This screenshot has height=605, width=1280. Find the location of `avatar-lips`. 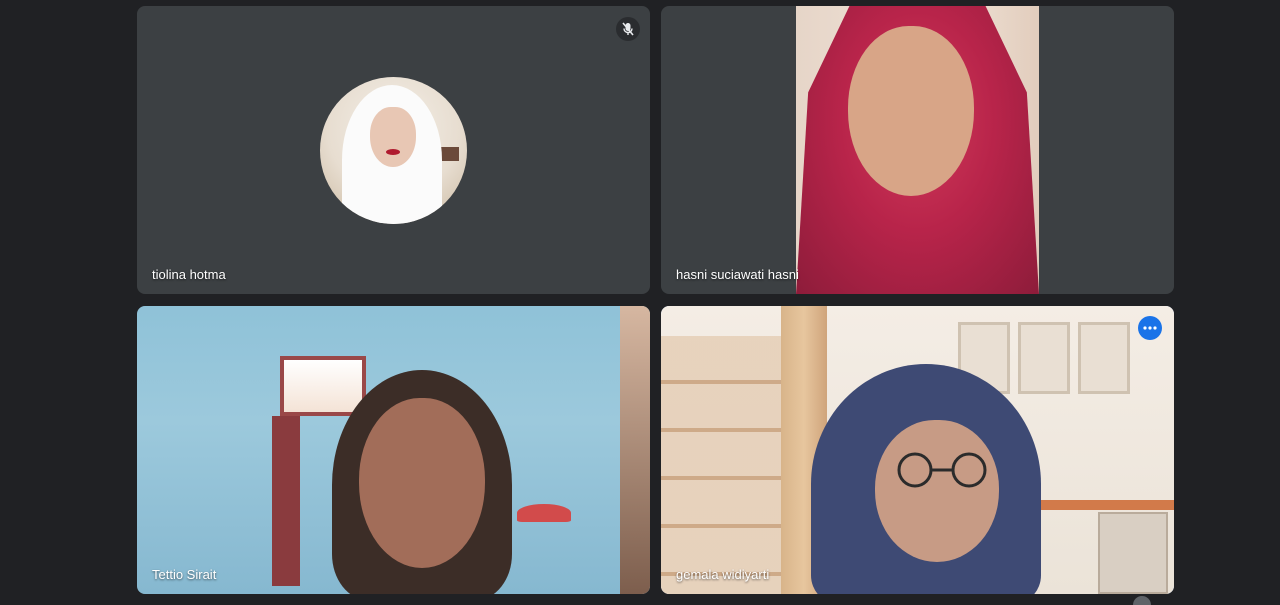

avatar-lips is located at coordinates (393, 152).